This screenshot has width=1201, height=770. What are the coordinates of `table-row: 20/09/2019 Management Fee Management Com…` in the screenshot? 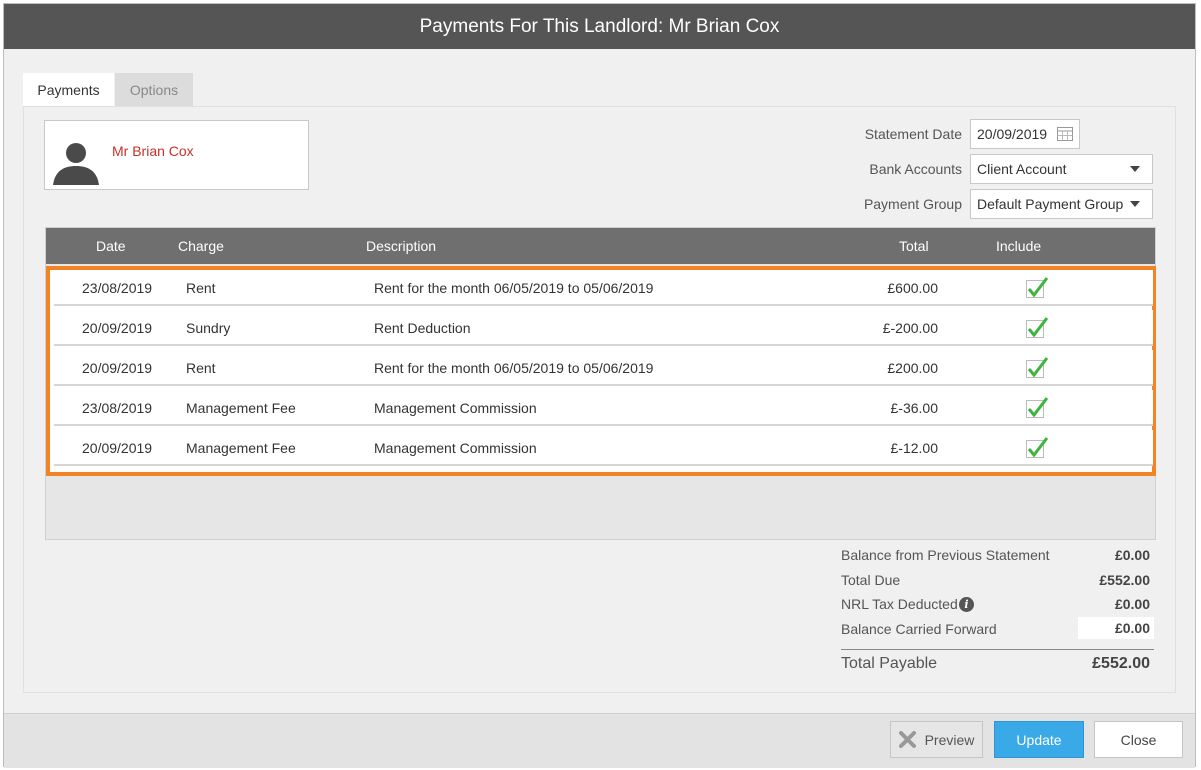 It's located at (603, 448).